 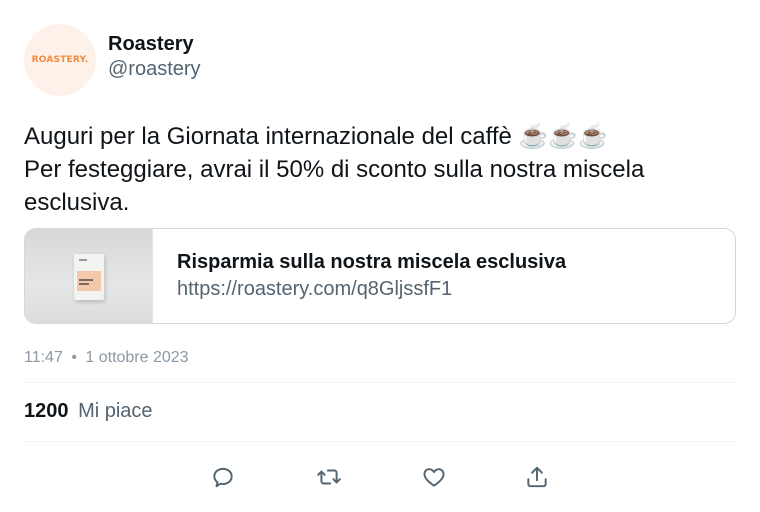 I want to click on share-button, so click(x=537, y=477).